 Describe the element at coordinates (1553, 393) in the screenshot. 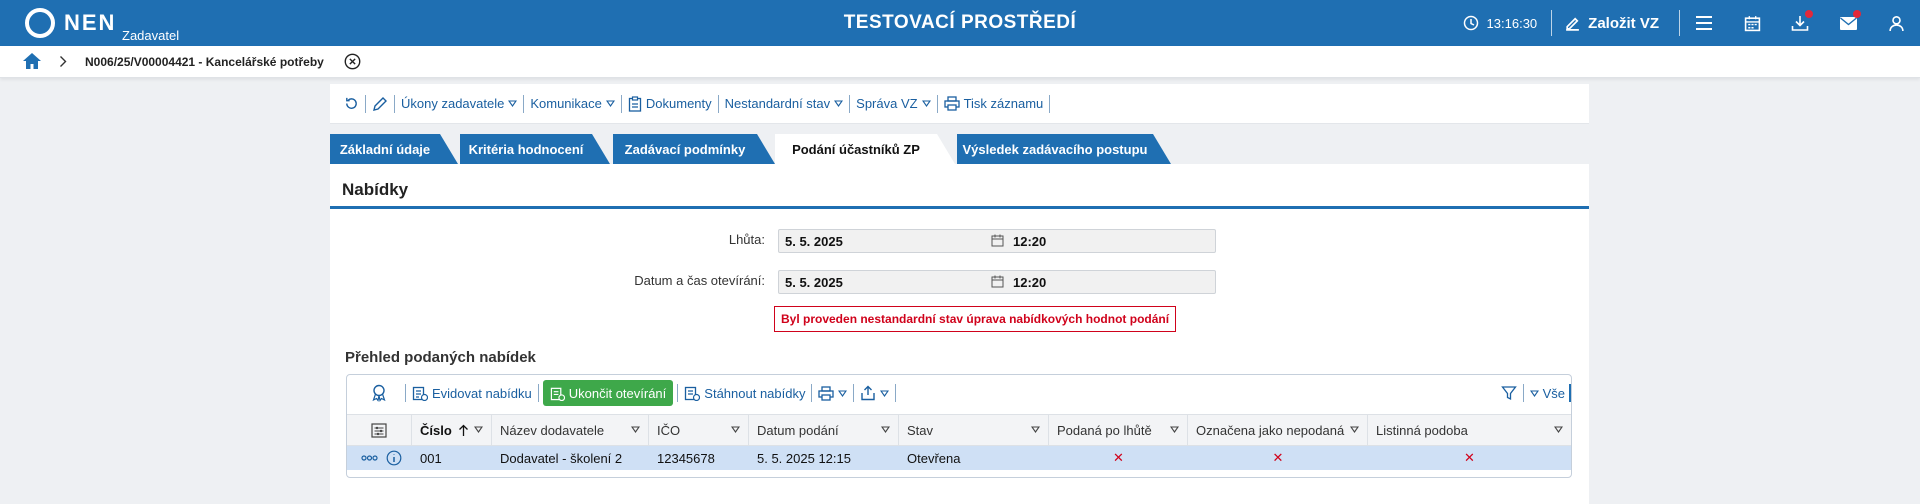

I see `filter-all-label: Vše` at that location.